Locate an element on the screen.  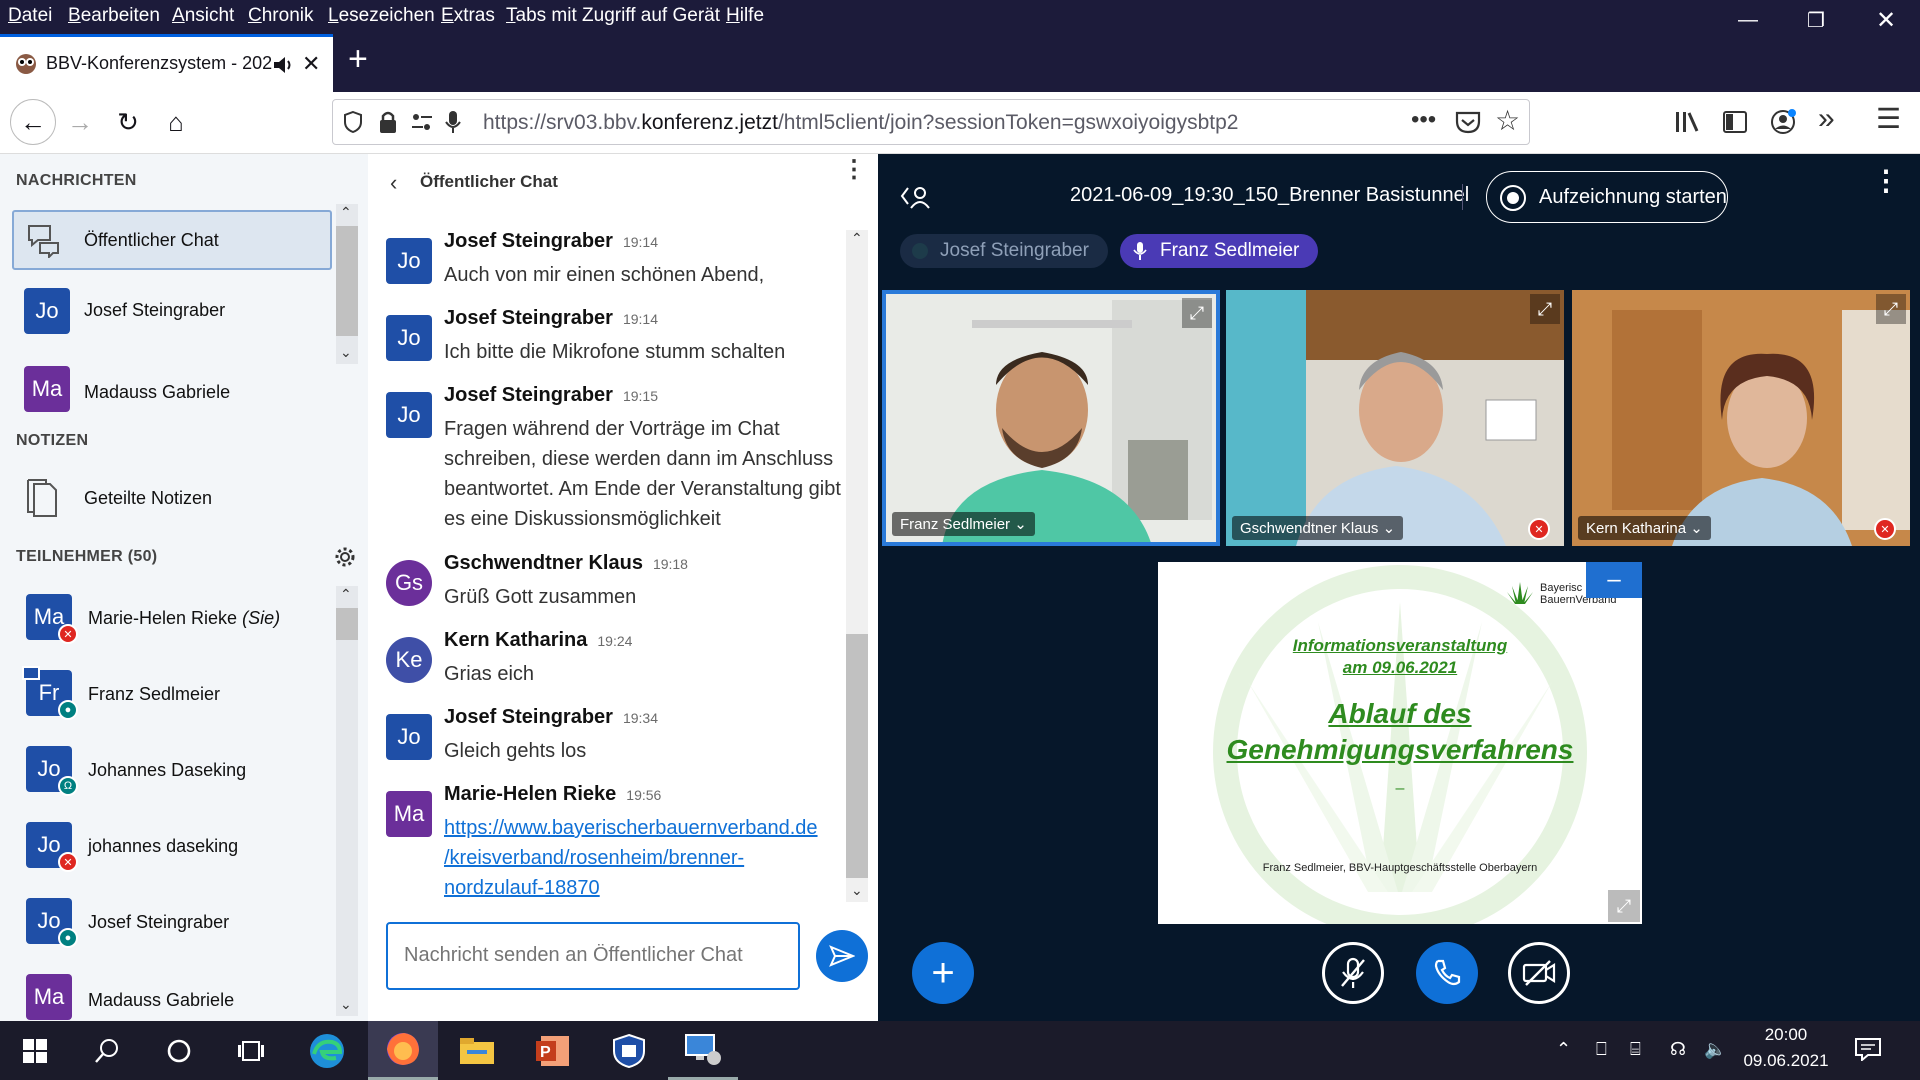
menu-tabs-geraet: Tabs mit Zugriff auf Gerät is located at coordinates (613, 16).